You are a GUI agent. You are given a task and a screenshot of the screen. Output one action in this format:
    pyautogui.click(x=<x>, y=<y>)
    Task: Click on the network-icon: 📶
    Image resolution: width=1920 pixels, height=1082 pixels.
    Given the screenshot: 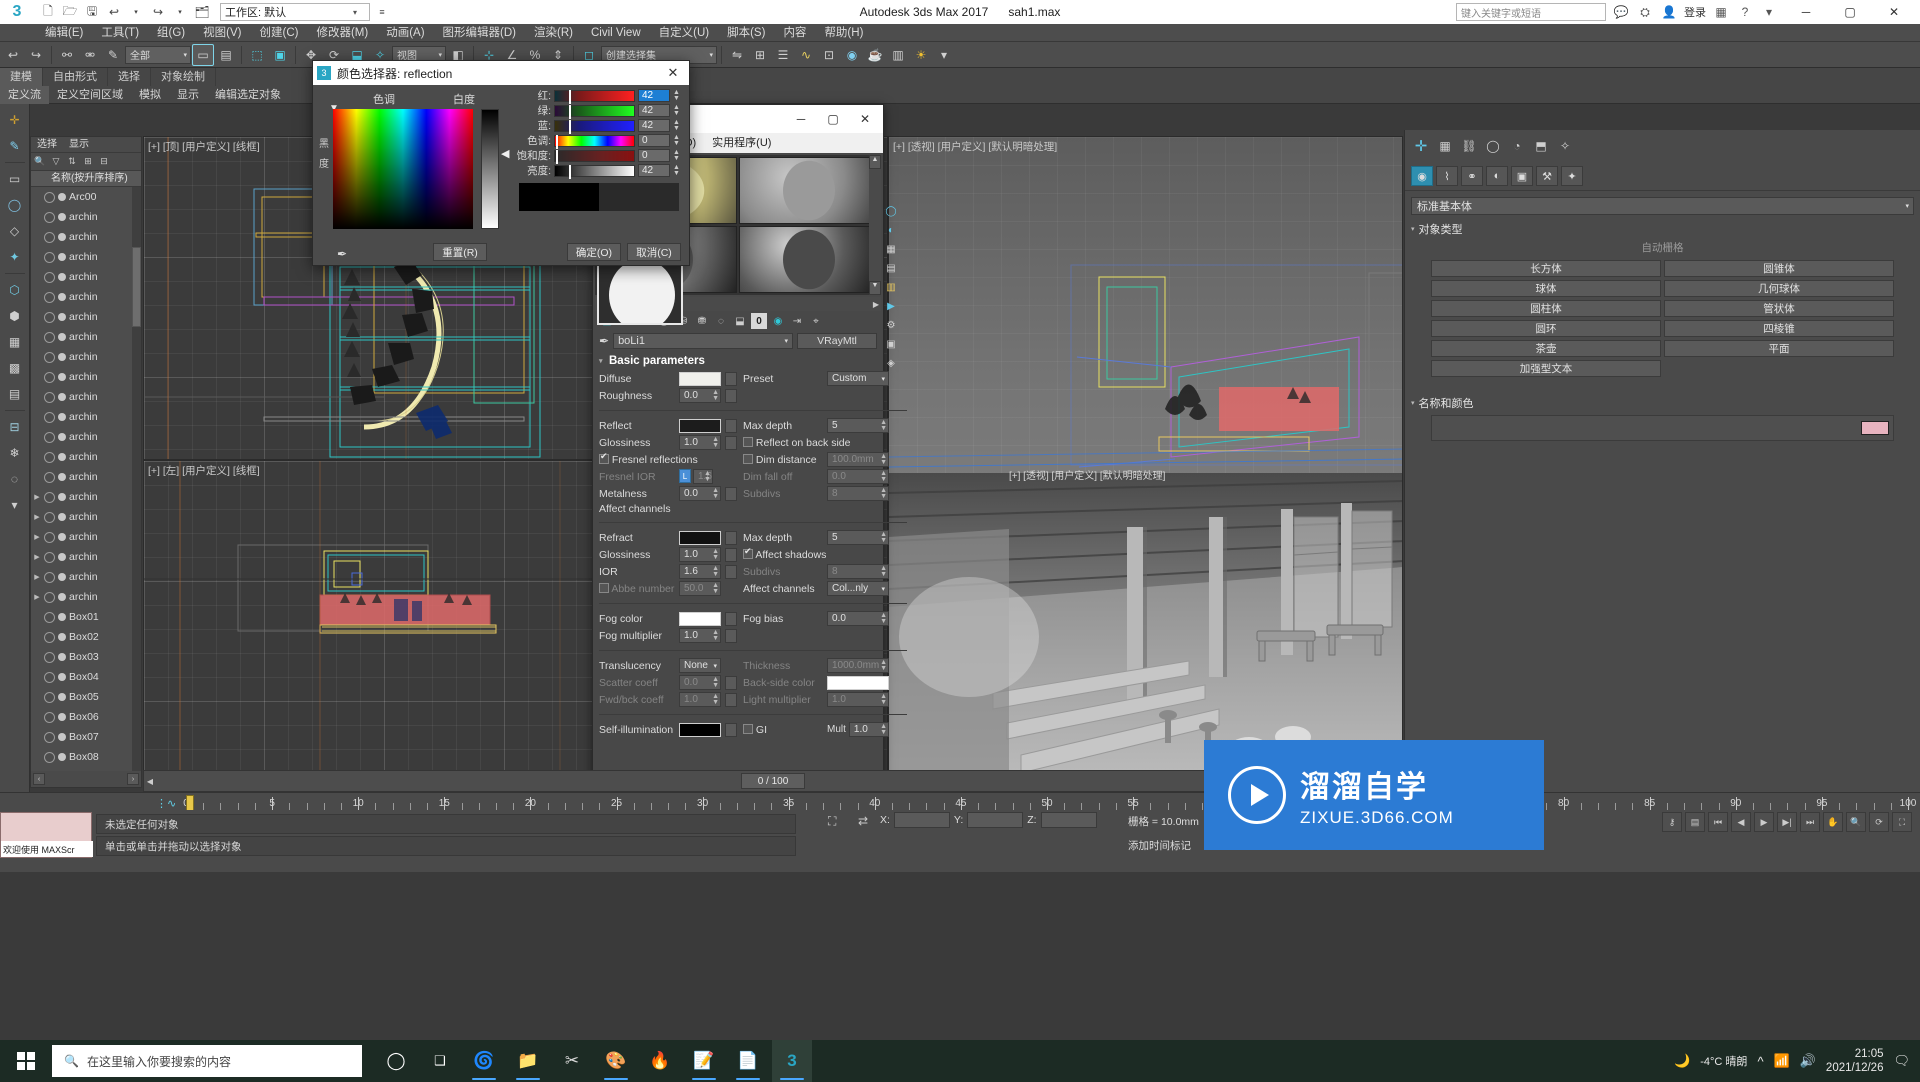 What is the action you would take?
    pyautogui.click(x=1782, y=1061)
    